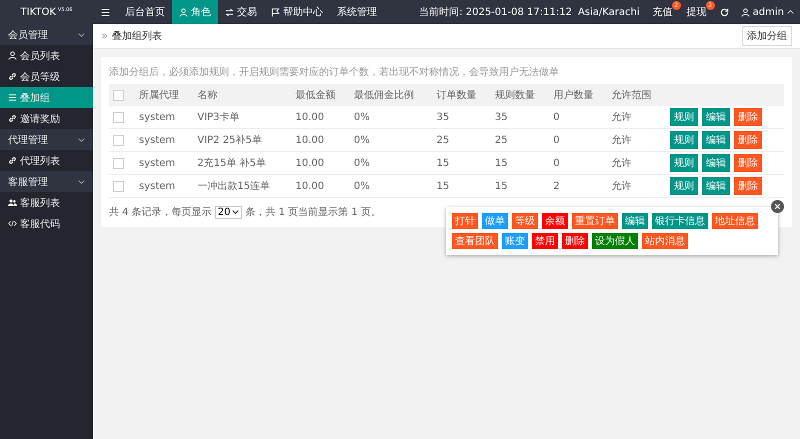 Image resolution: width=800 pixels, height=439 pixels. I want to click on refresh-icon, so click(724, 12).